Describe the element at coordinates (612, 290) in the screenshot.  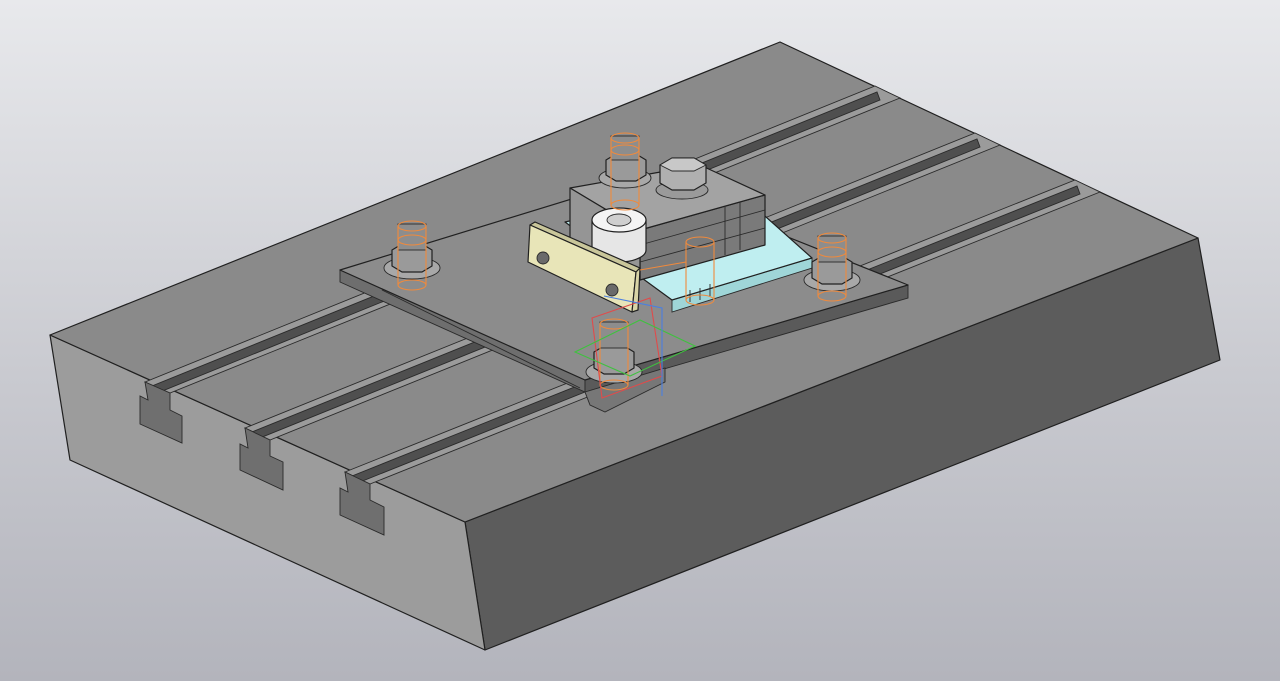
I see `strap-bolt-head-right` at that location.